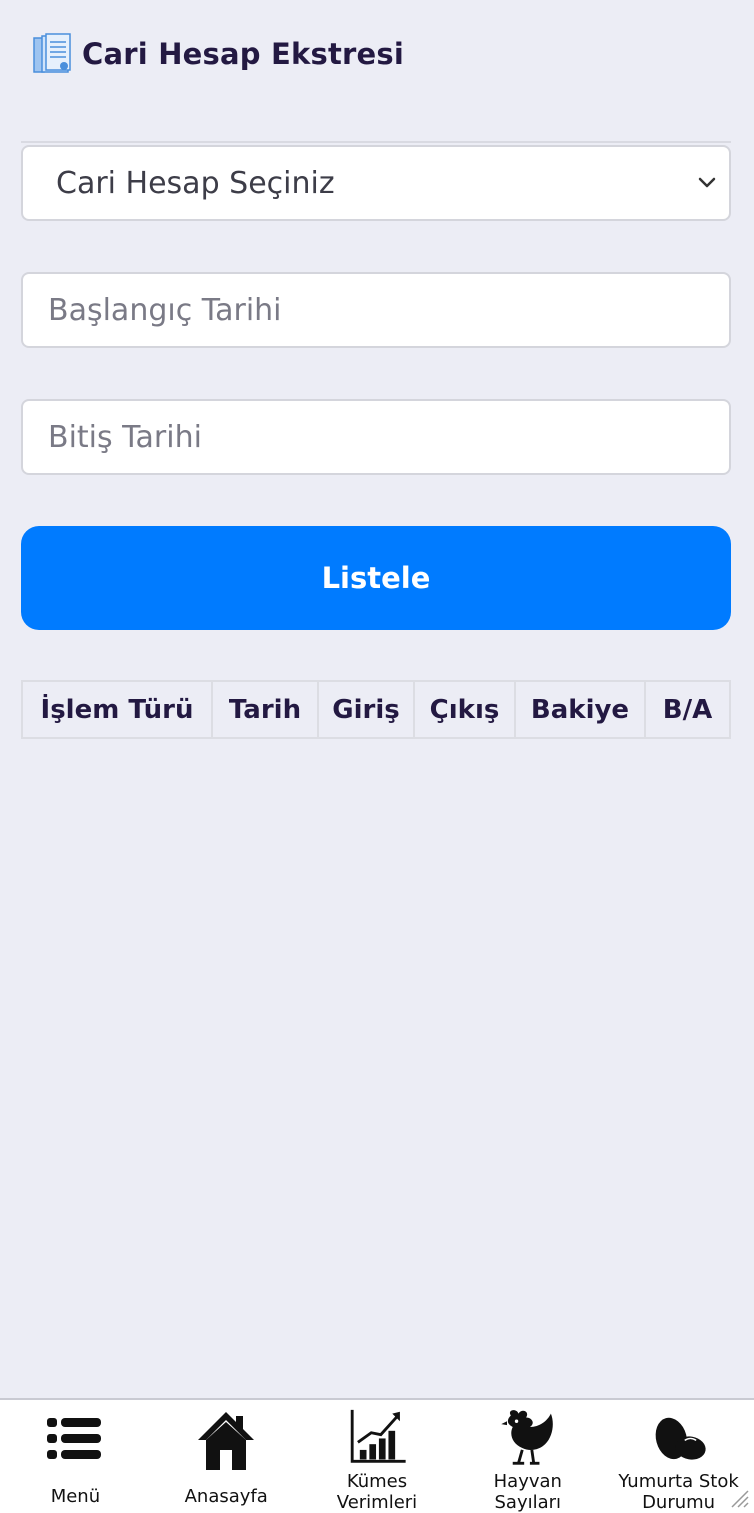 The height and width of the screenshot is (1513, 754). Describe the element at coordinates (738, 1497) in the screenshot. I see `resize-grip-icon` at that location.